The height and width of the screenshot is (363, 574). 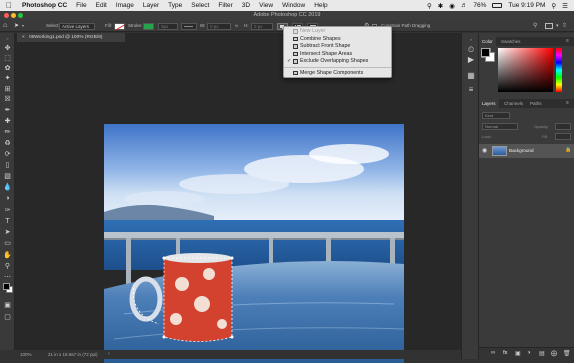 I want to click on volume-icon: ♬, so click(x=464, y=5).